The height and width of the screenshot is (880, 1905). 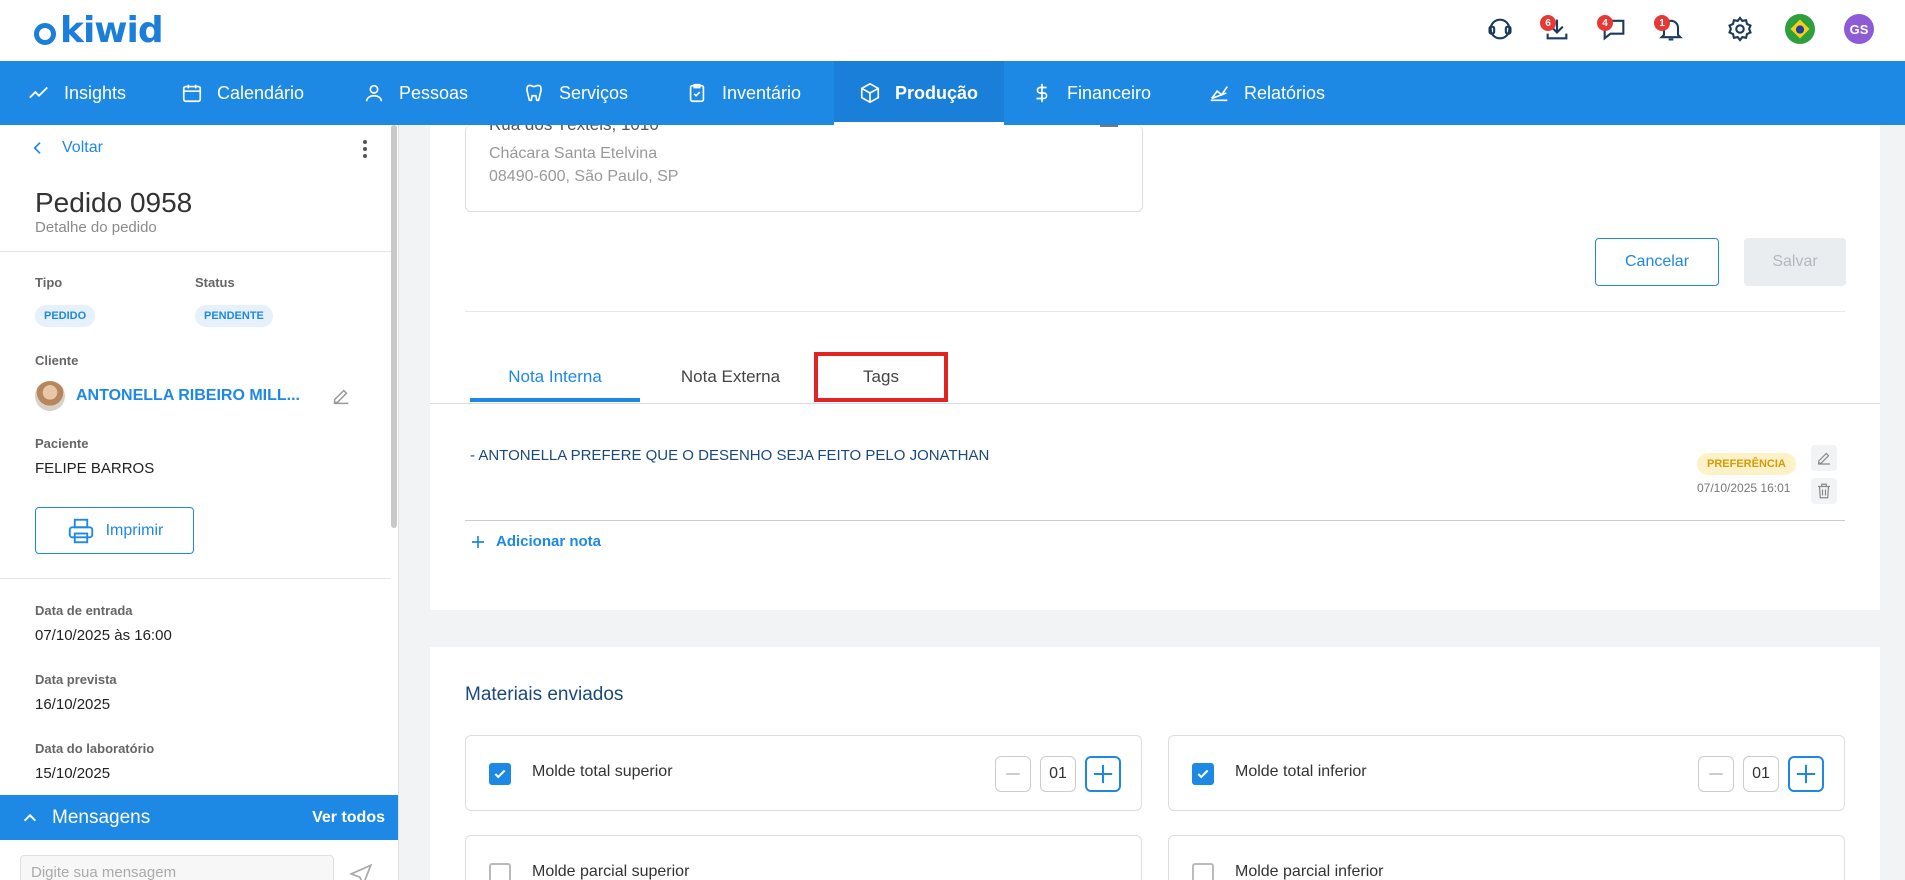 I want to click on nav-producao: Produção, so click(x=919, y=93).